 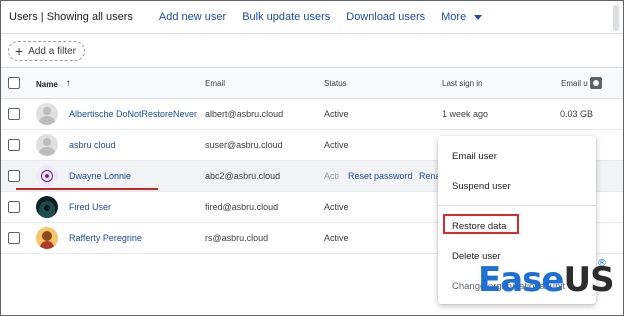 I want to click on email-column-header: Email, so click(x=215, y=83).